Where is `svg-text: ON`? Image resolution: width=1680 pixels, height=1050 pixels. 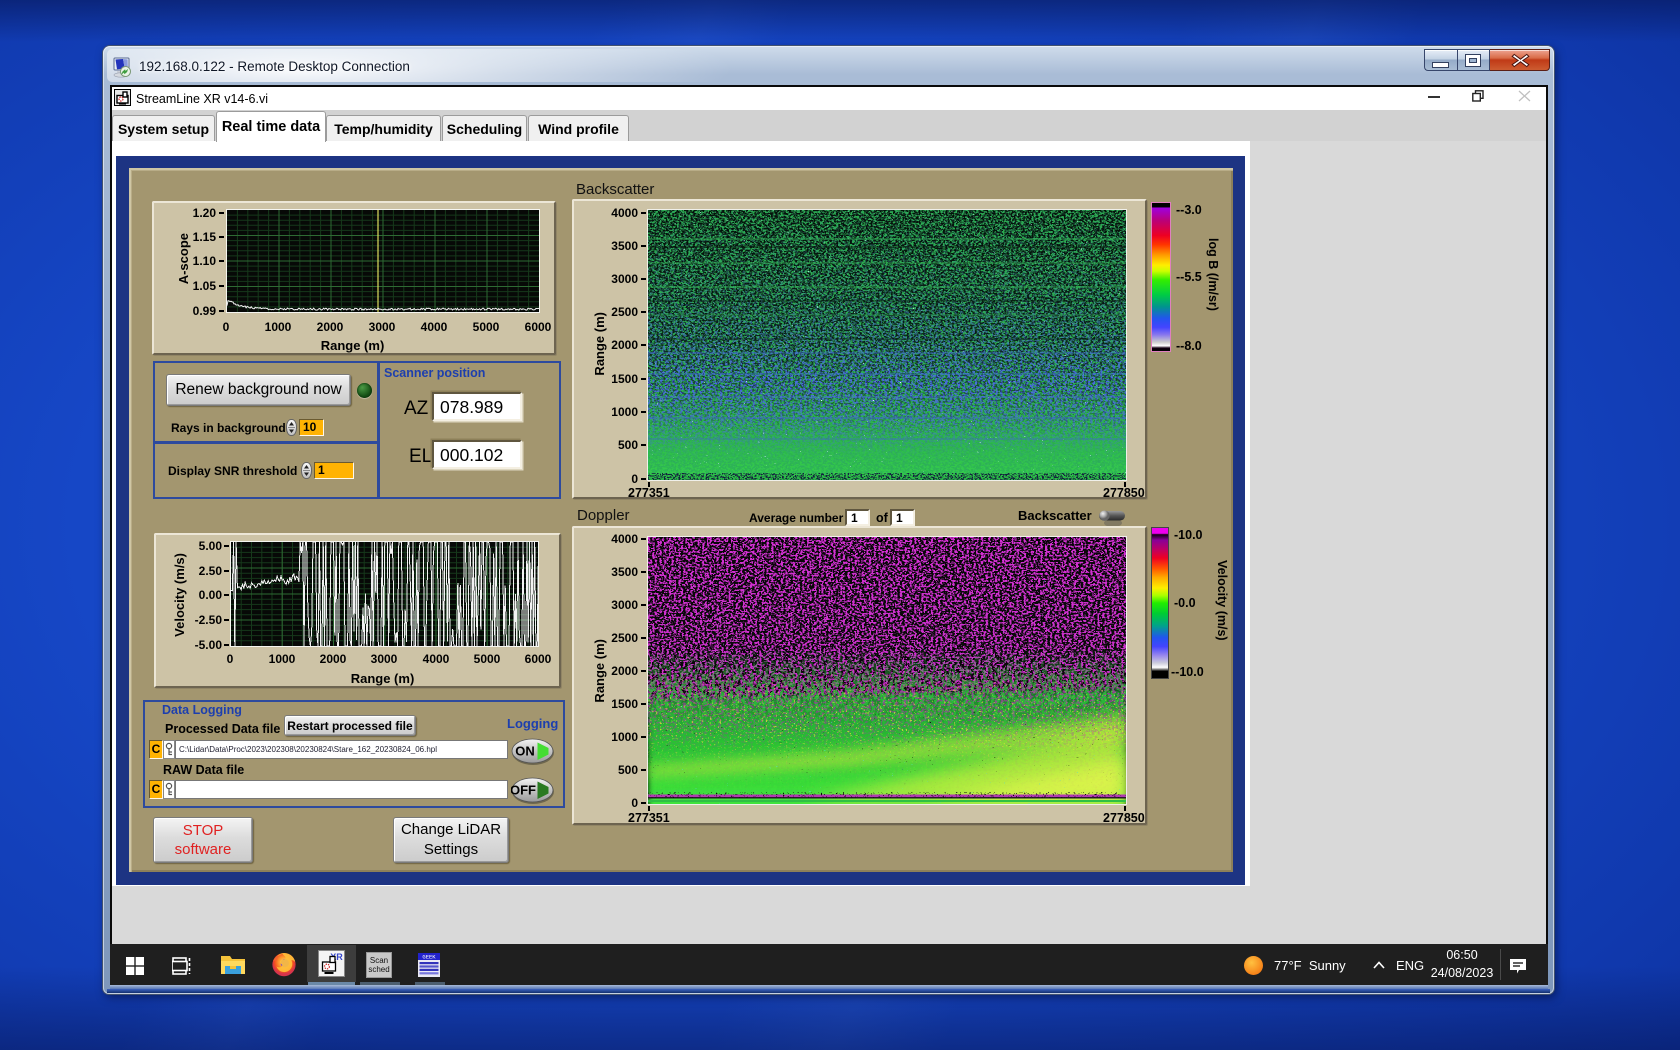 svg-text: ON is located at coordinates (525, 751).